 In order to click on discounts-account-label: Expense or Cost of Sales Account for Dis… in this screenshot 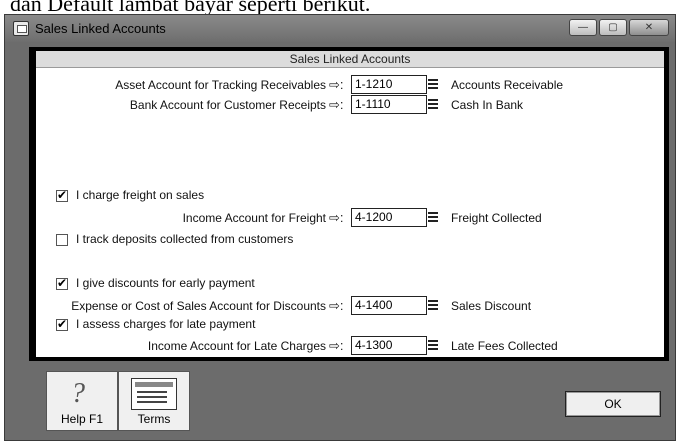, I will do `click(198, 306)`.